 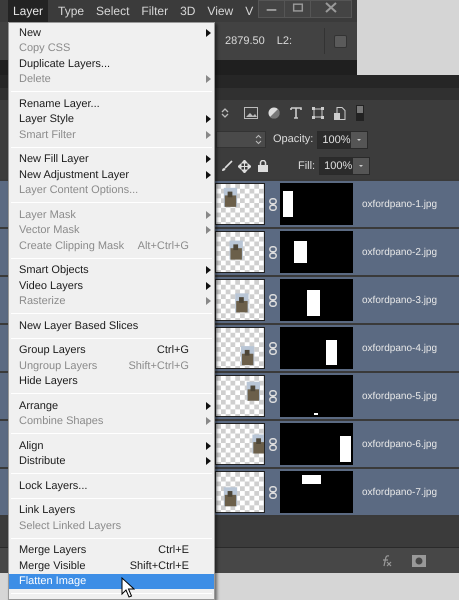 I want to click on menu-title: Select, so click(x=113, y=11).